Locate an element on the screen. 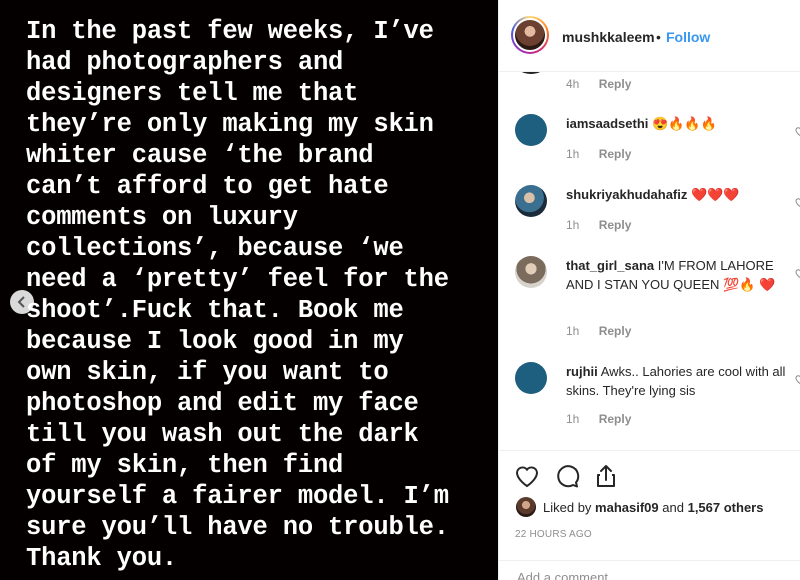 The height and width of the screenshot is (580, 800). add-comment-bar is located at coordinates (649, 570).